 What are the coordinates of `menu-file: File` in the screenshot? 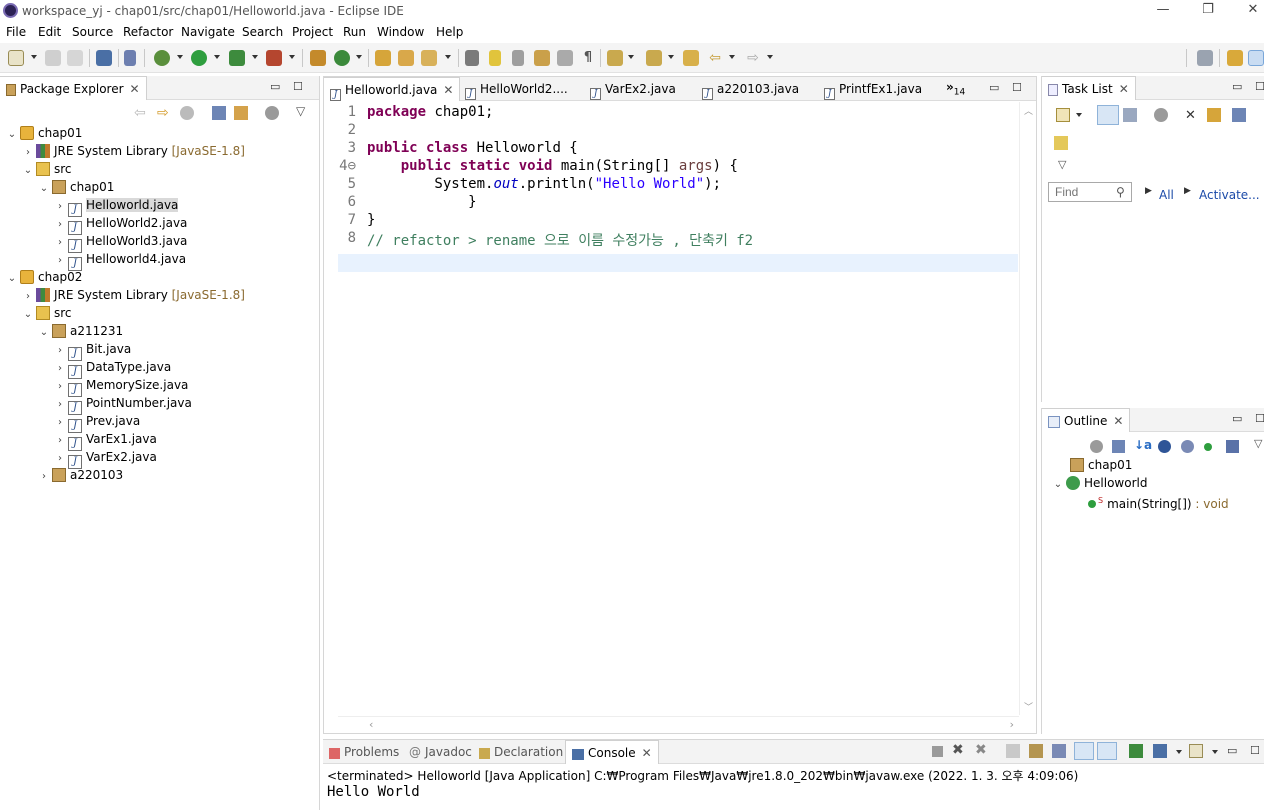 It's located at (16, 32).